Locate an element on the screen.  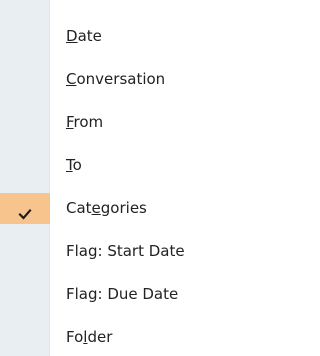
menu-item-from: From is located at coordinates (126, 122).